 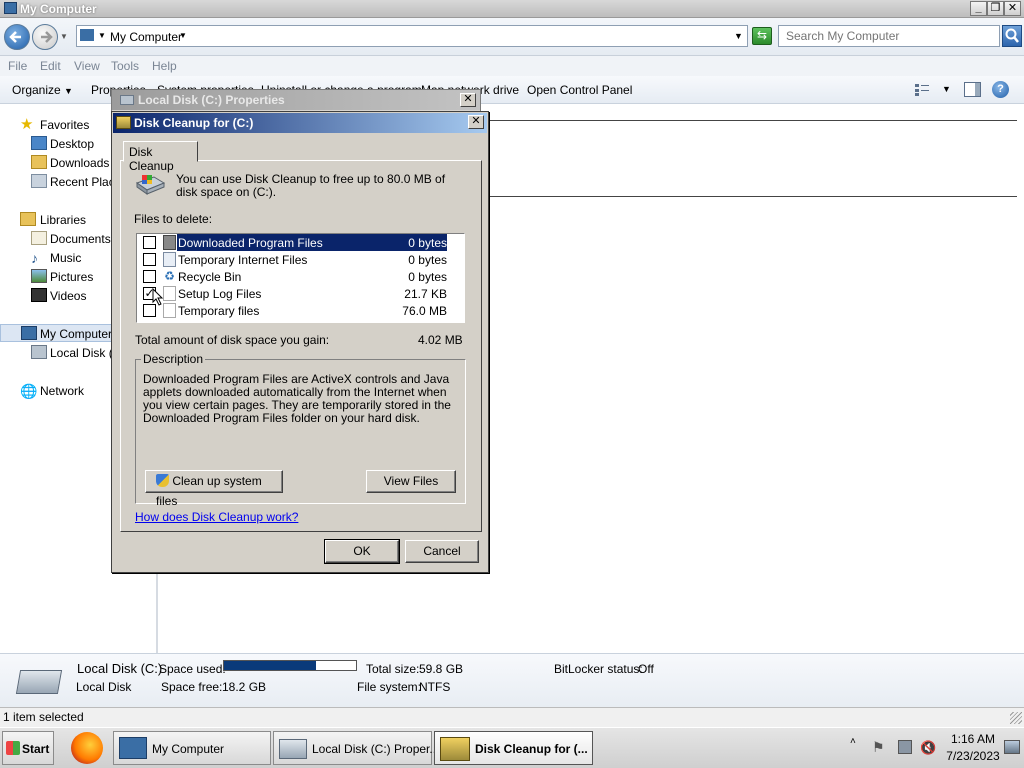 I want to click on cleanup-close-button: ✕, so click(x=476, y=122).